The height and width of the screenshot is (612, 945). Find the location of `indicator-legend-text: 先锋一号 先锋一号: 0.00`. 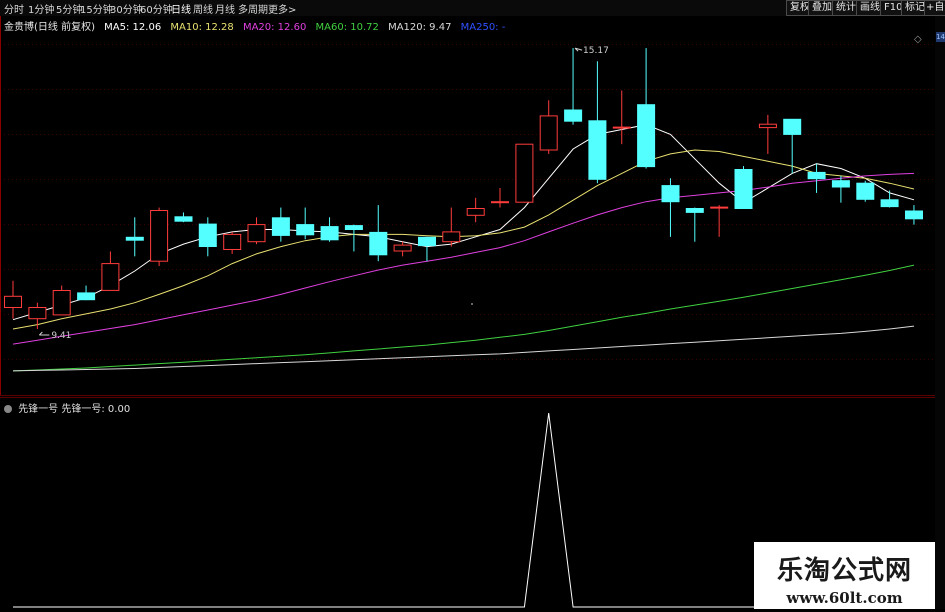

indicator-legend-text: 先锋一号 先锋一号: 0.00 is located at coordinates (74, 409).